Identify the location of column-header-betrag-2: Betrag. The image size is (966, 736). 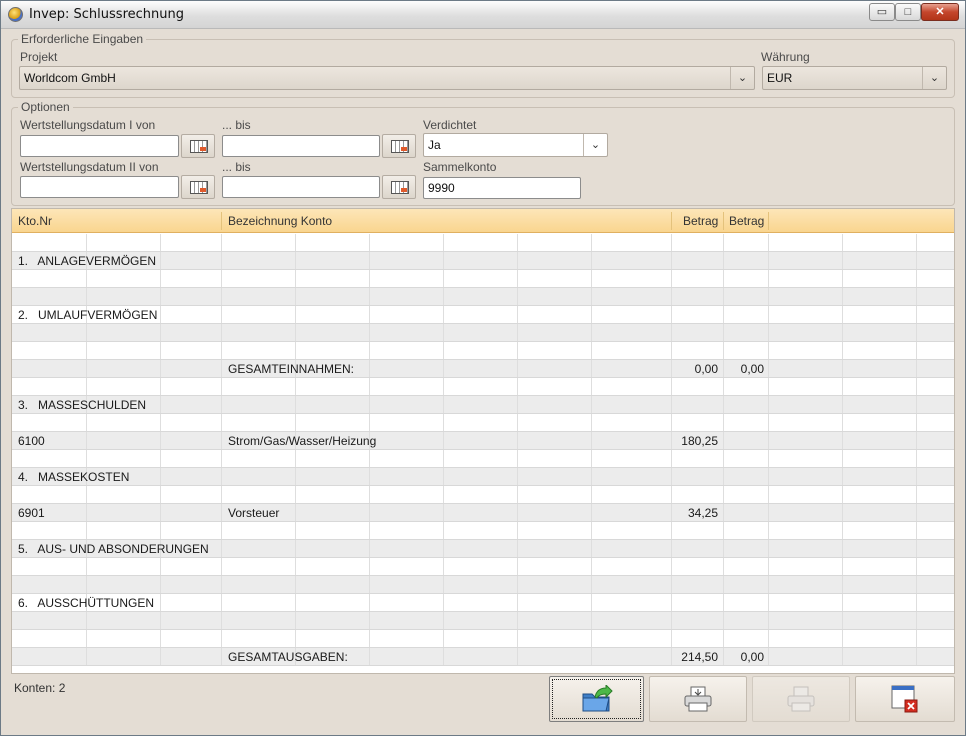
(746, 221).